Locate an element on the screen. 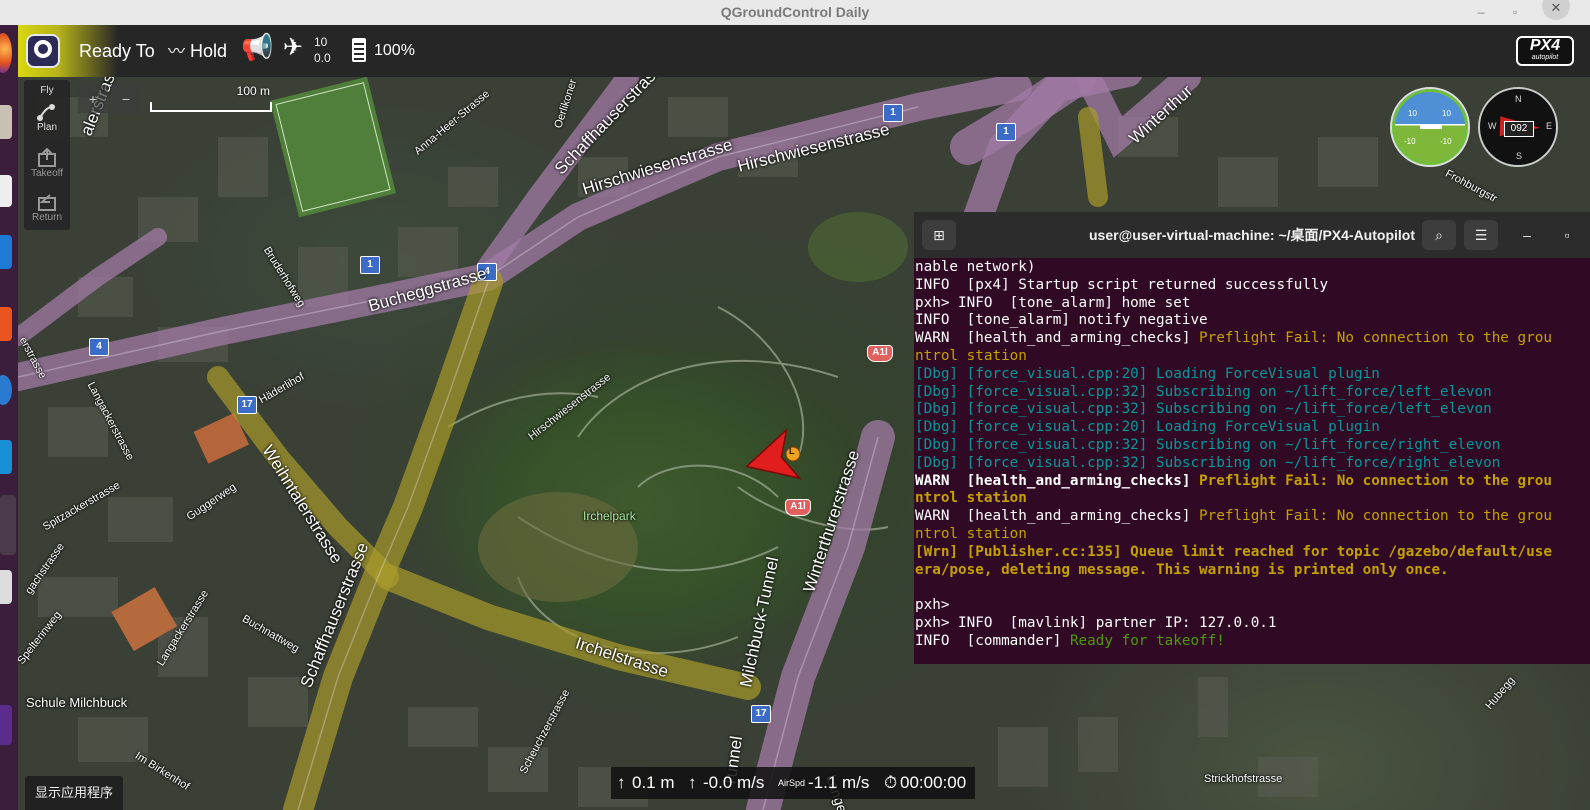 This screenshot has height=810, width=1590. terminal-icon is located at coordinates (8, 525).